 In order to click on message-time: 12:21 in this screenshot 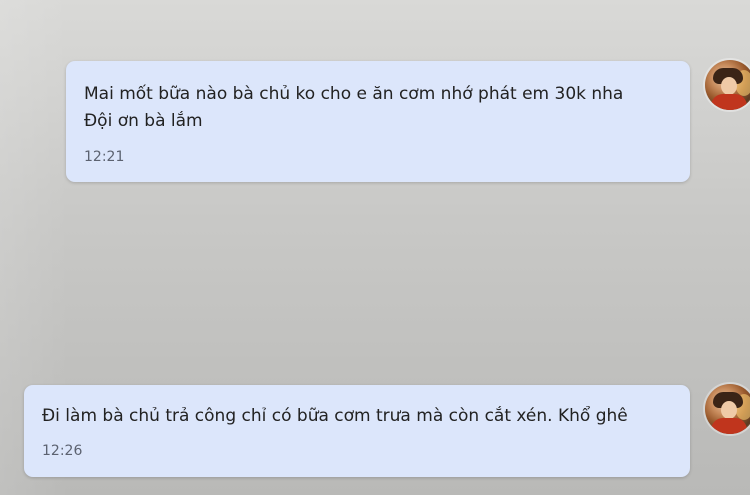, I will do `click(104, 157)`.